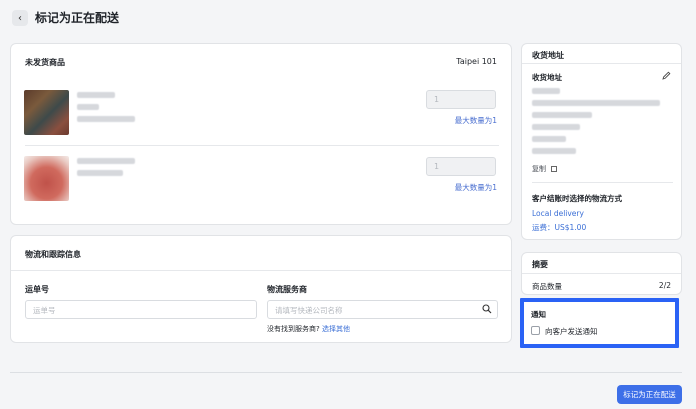 The image size is (696, 409). What do you see at coordinates (346, 372) in the screenshot?
I see `footer-divider` at bounding box center [346, 372].